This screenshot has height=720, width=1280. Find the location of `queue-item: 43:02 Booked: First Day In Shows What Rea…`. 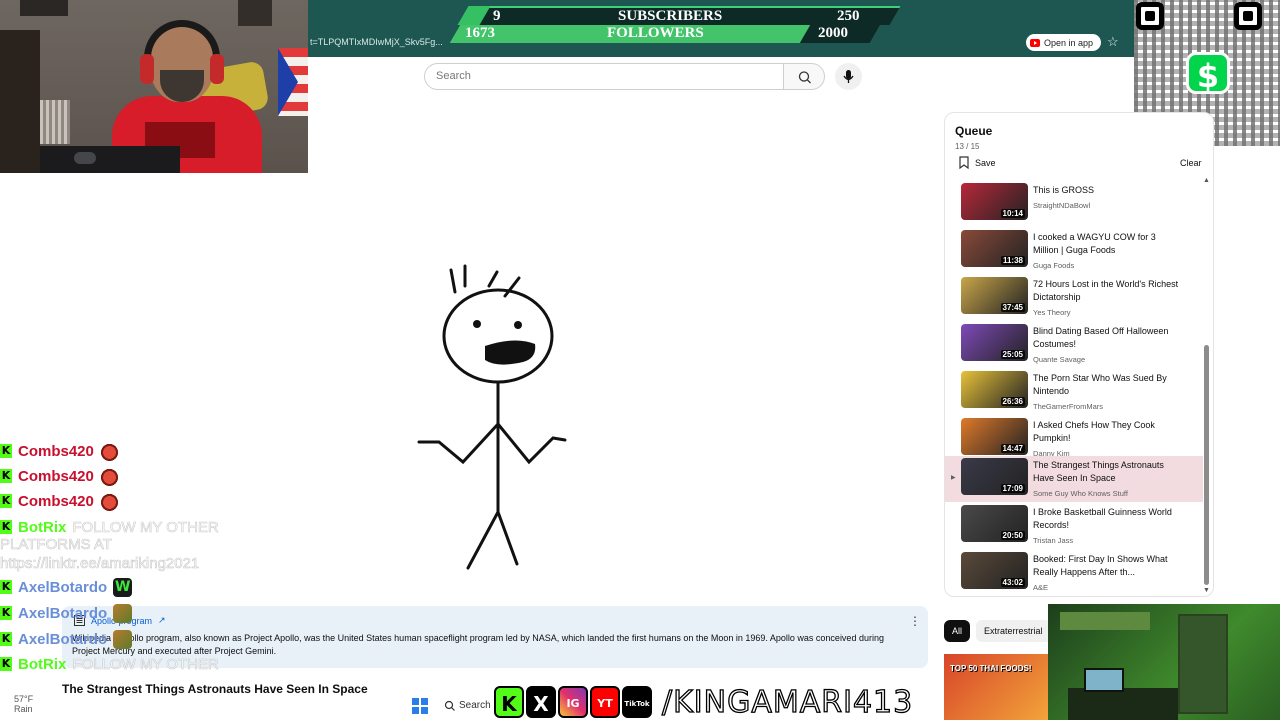

queue-item: 43:02 Booked: First Day In Shows What Rea… is located at coordinates (1074, 573).